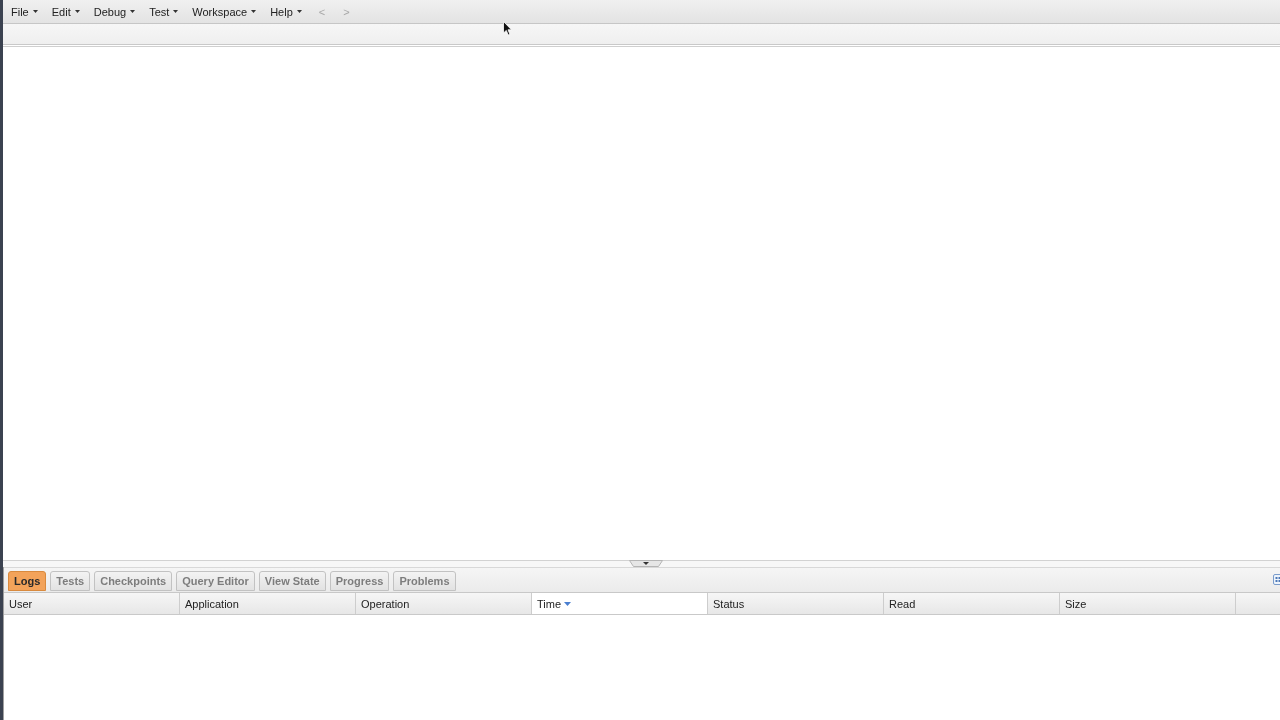 The image size is (1280, 720). I want to click on splitter-handle, so click(646, 563).